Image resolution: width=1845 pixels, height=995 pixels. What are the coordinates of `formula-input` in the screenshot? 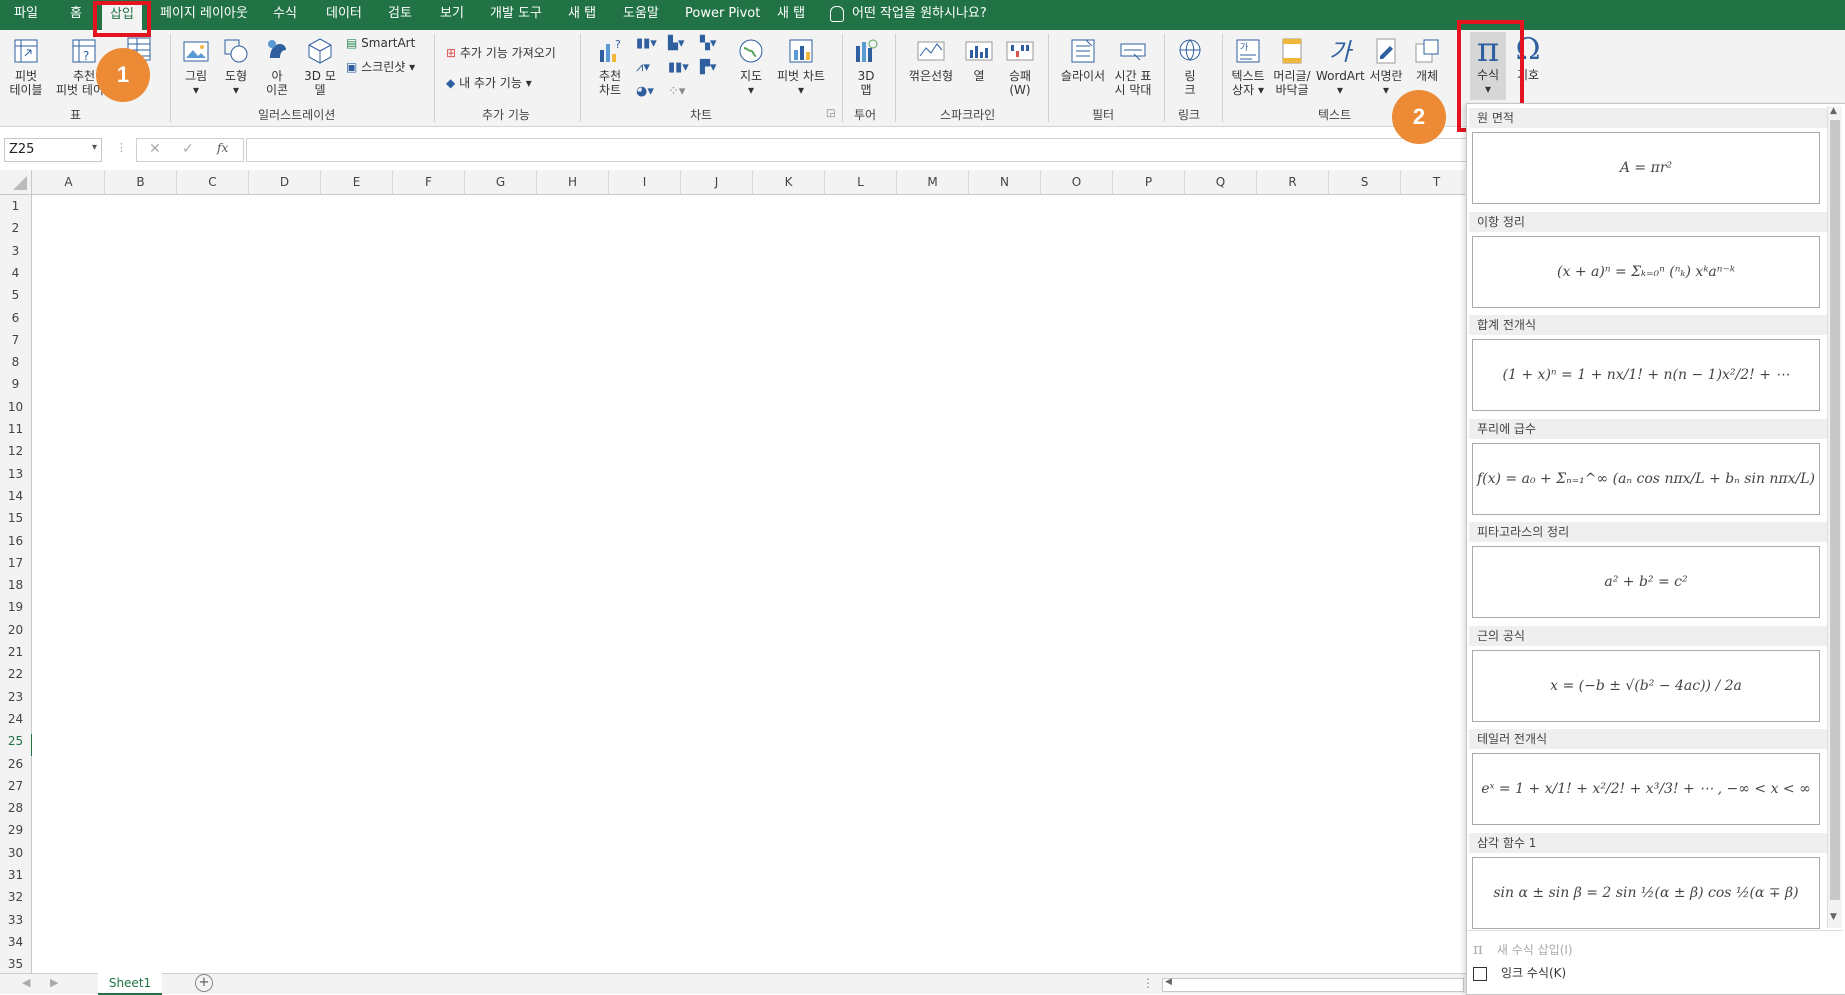 It's located at (858, 150).